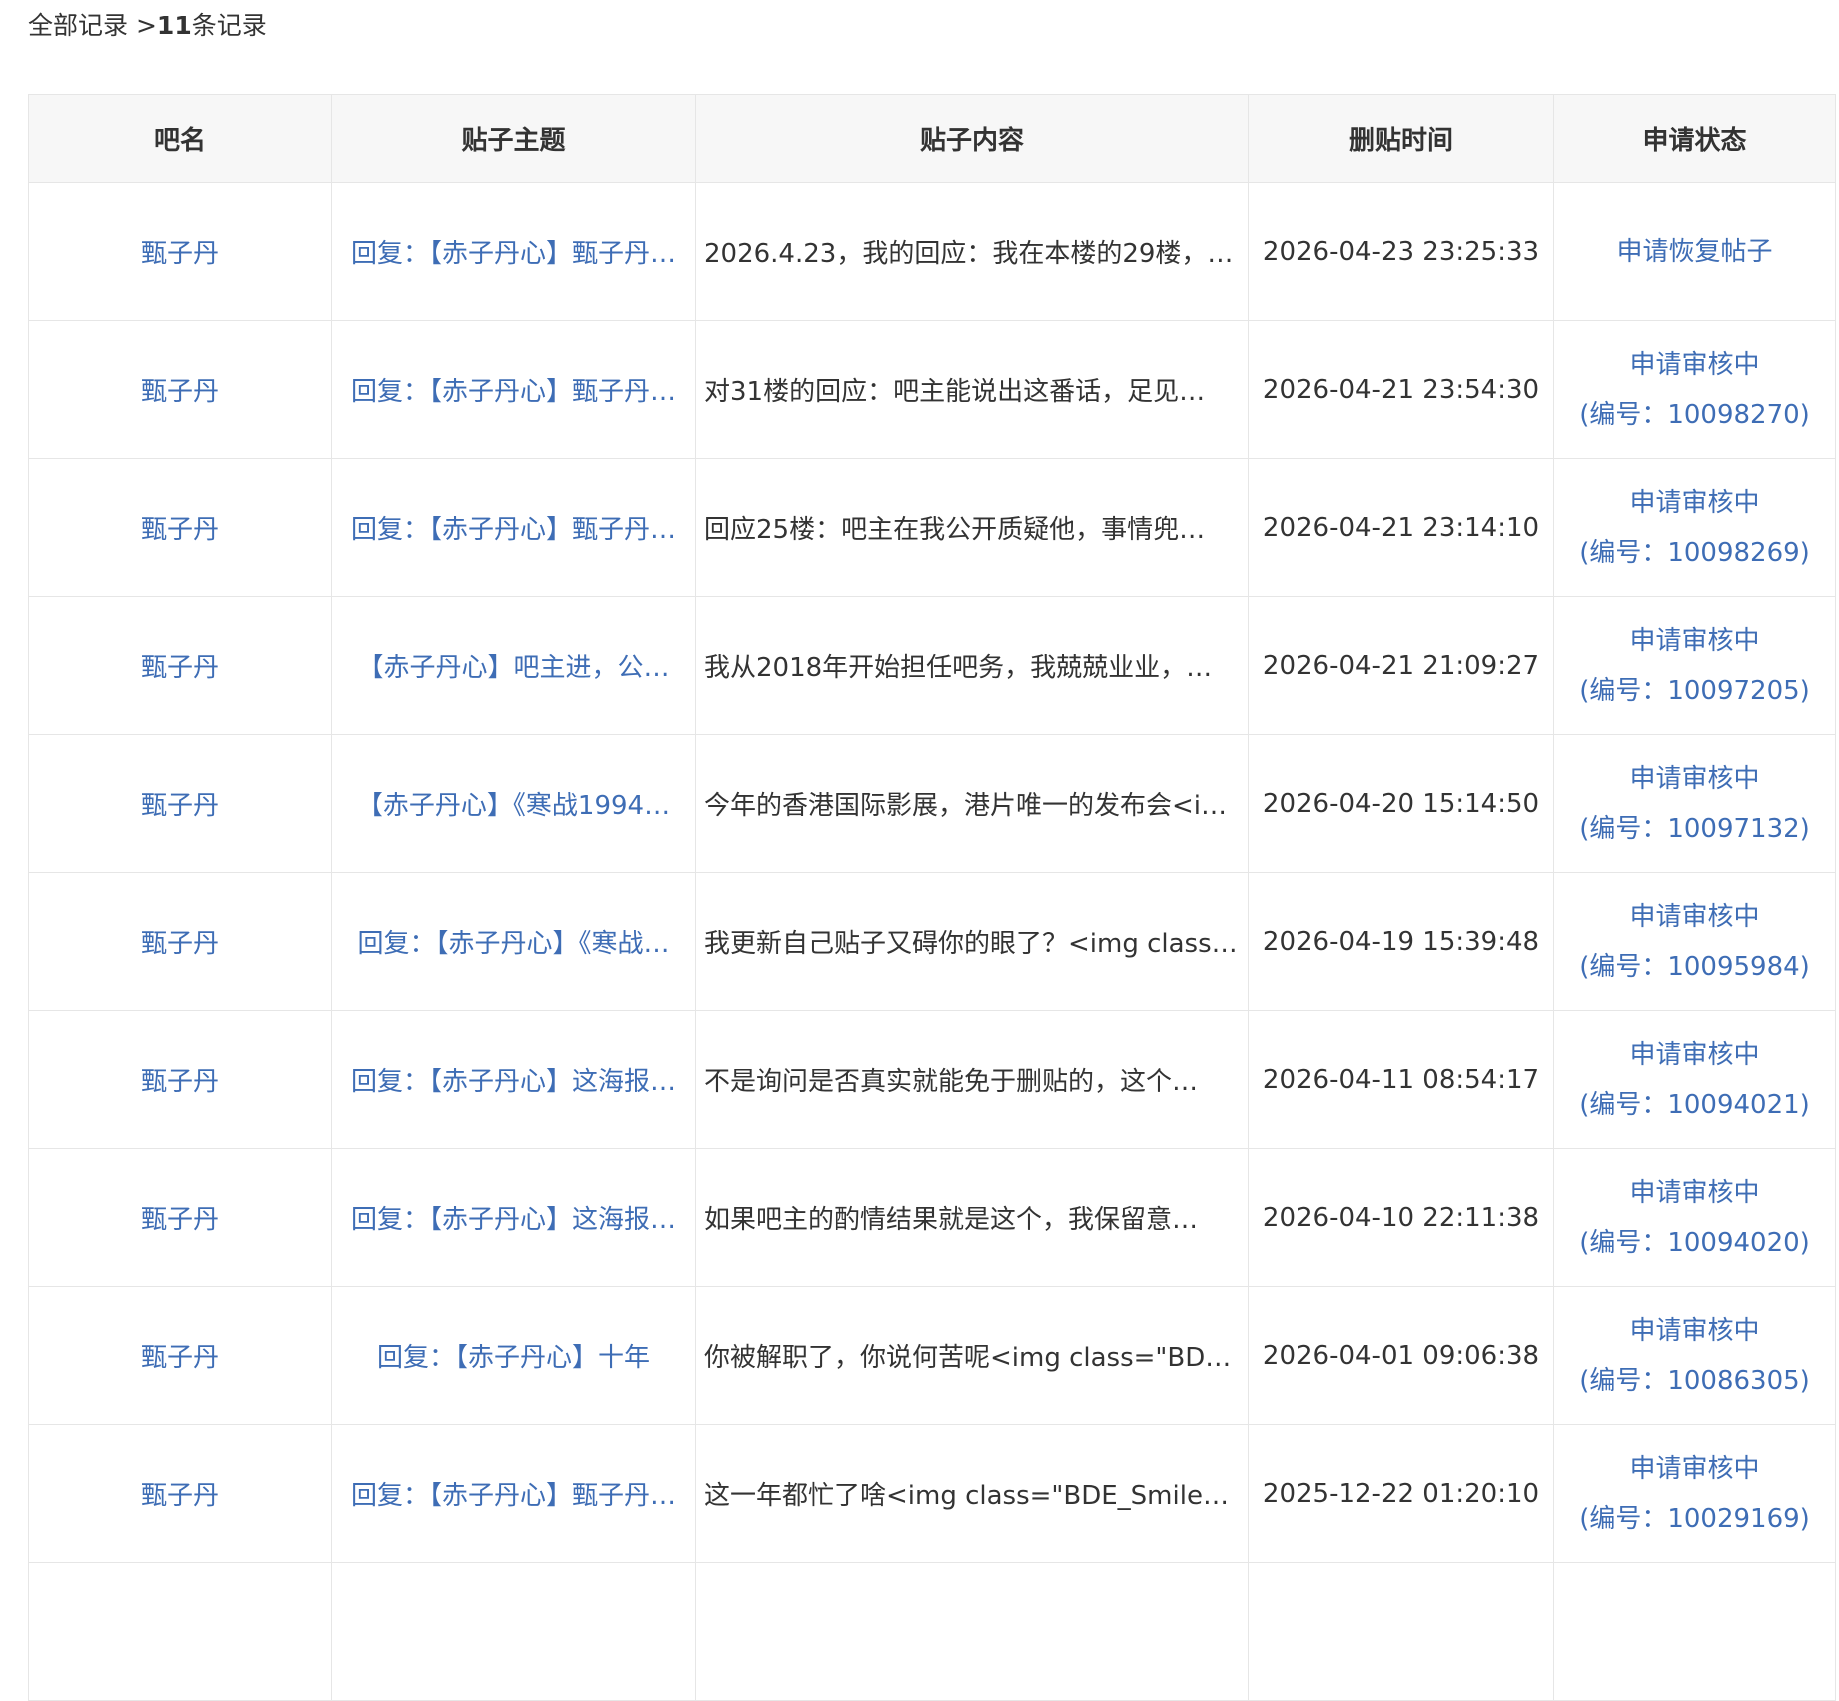  What do you see at coordinates (1694, 1493) in the screenshot?
I see `appeal-status: 申请审核中 (编号：10029169)` at bounding box center [1694, 1493].